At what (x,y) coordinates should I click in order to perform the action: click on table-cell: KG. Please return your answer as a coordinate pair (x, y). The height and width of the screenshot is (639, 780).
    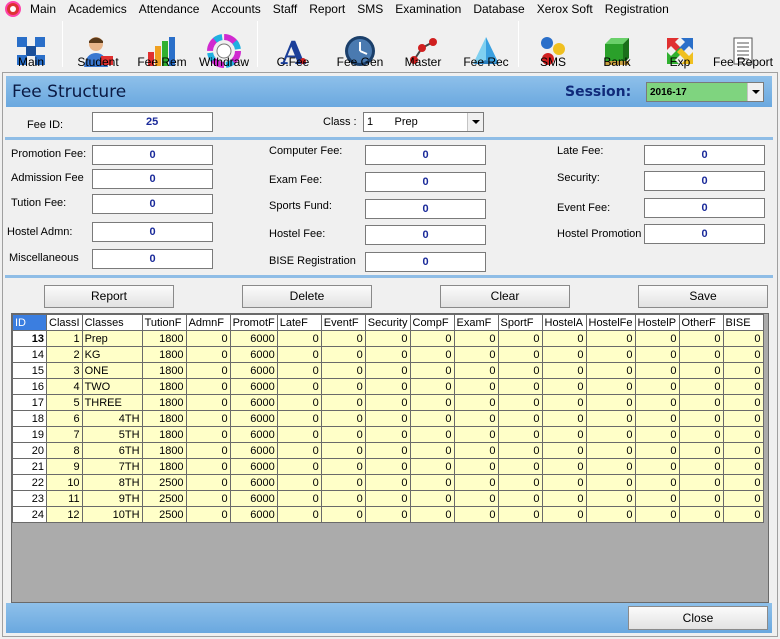
    Looking at the image, I should click on (112, 354).